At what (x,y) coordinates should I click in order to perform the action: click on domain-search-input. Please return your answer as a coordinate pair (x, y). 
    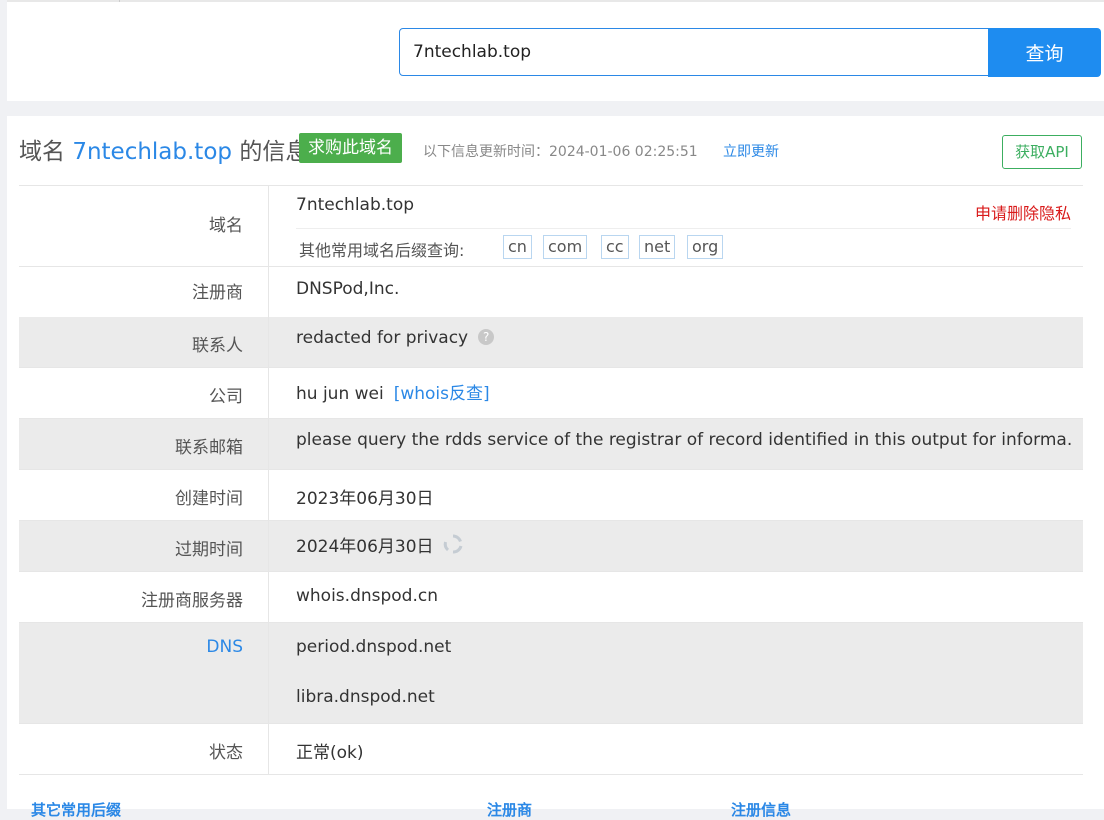
    Looking at the image, I should click on (694, 52).